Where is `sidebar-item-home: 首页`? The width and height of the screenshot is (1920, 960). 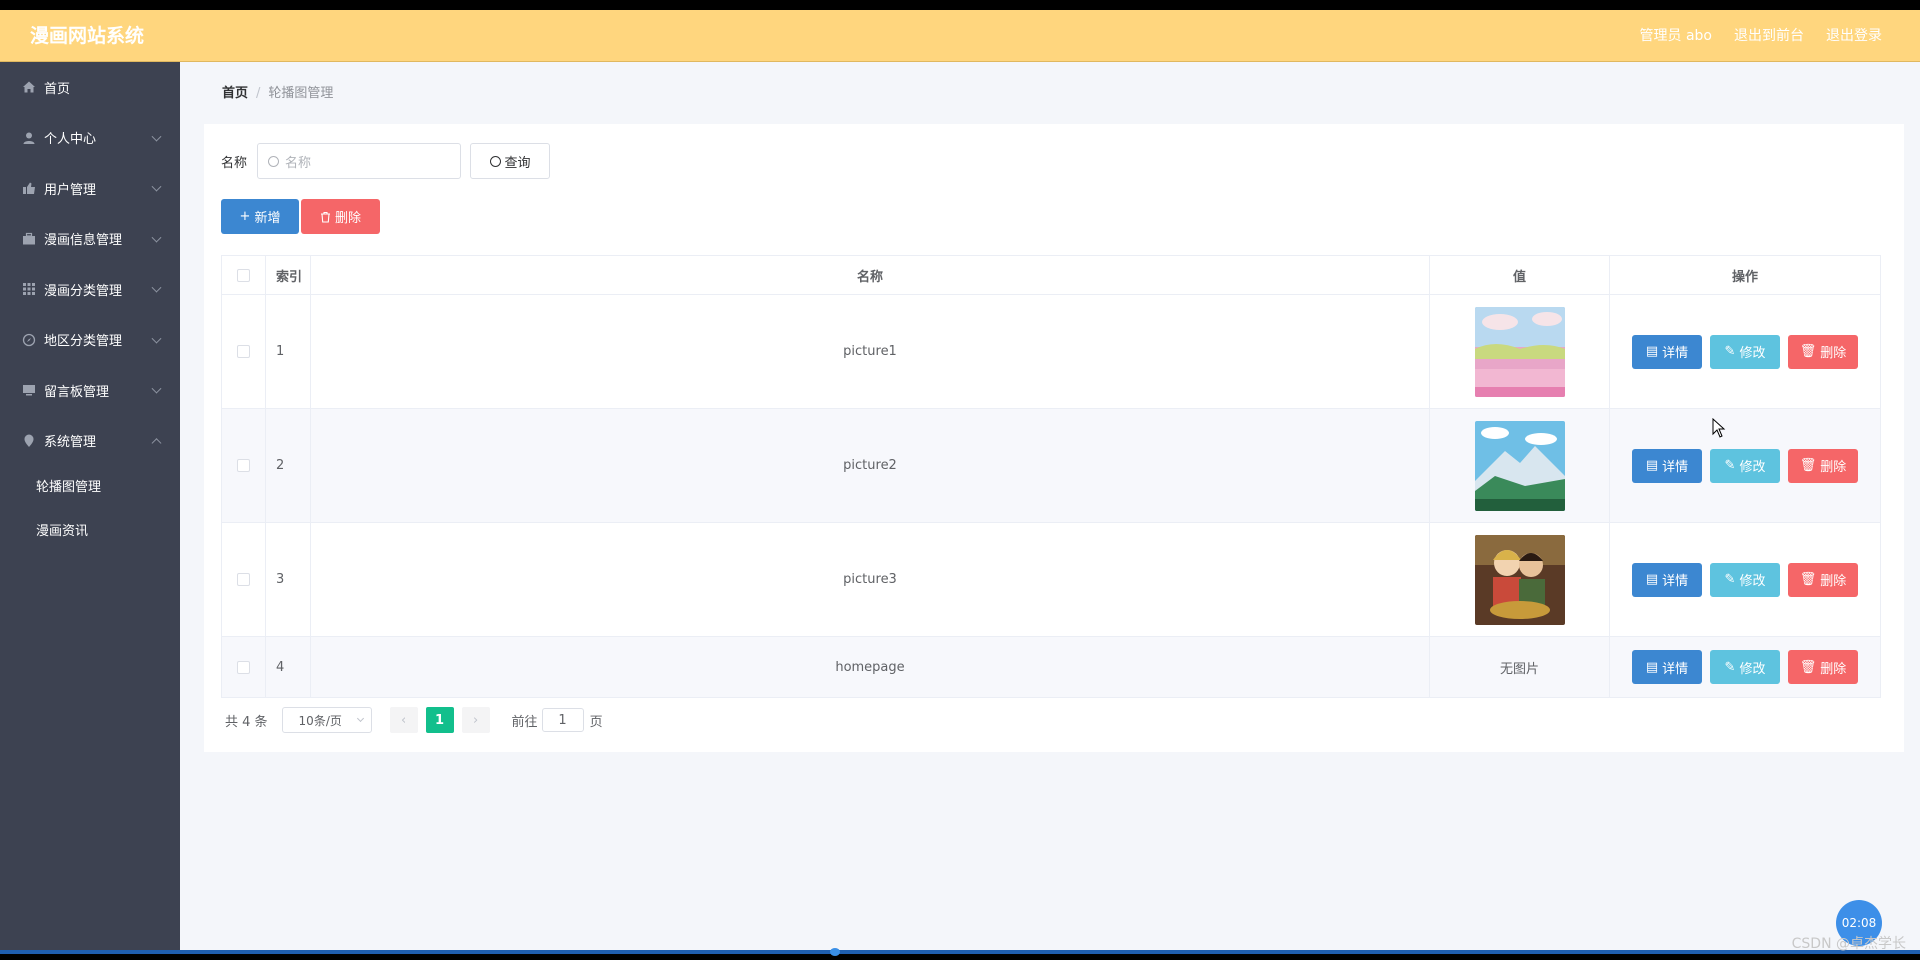
sidebar-item-home: 首页 is located at coordinates (90, 87).